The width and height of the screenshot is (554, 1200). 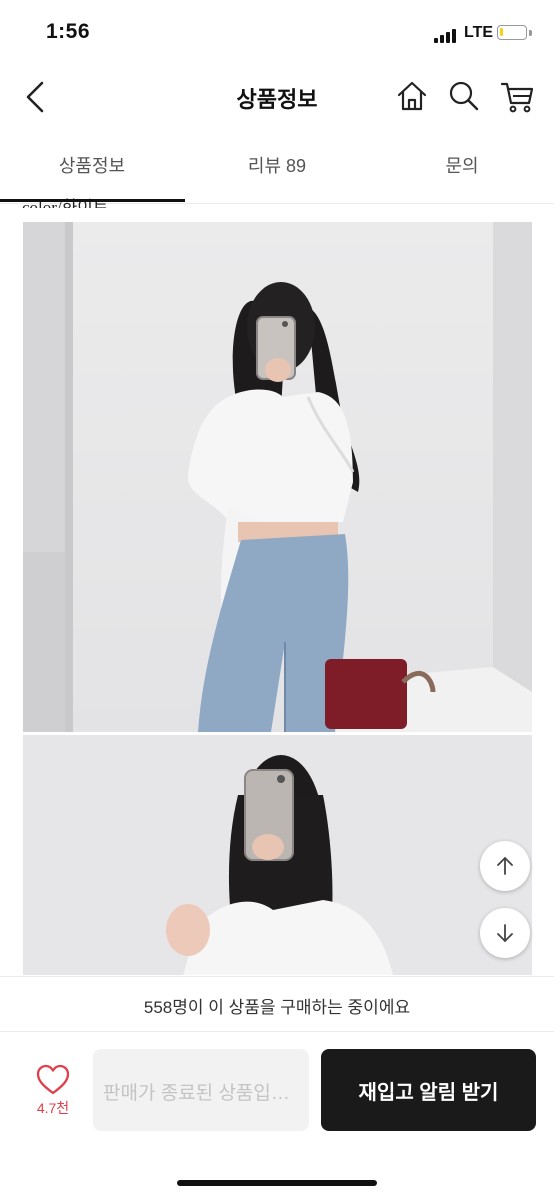 What do you see at coordinates (53, 1108) in the screenshot?
I see `like-count: 4.7천` at bounding box center [53, 1108].